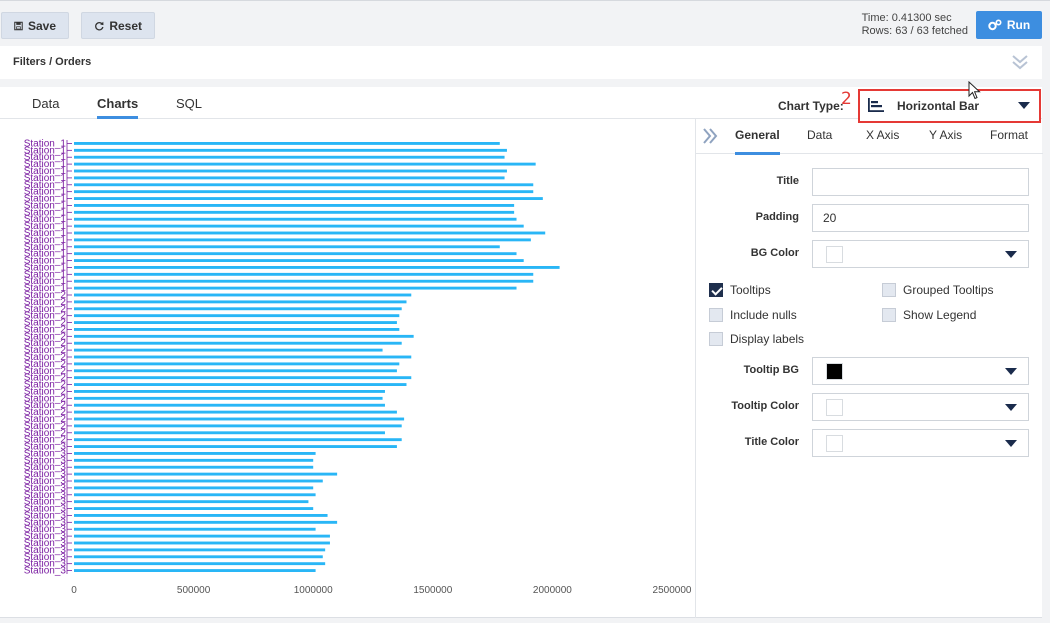 The height and width of the screenshot is (623, 1050). Describe the element at coordinates (920, 407) in the screenshot. I see `tooltip-color-select` at that location.